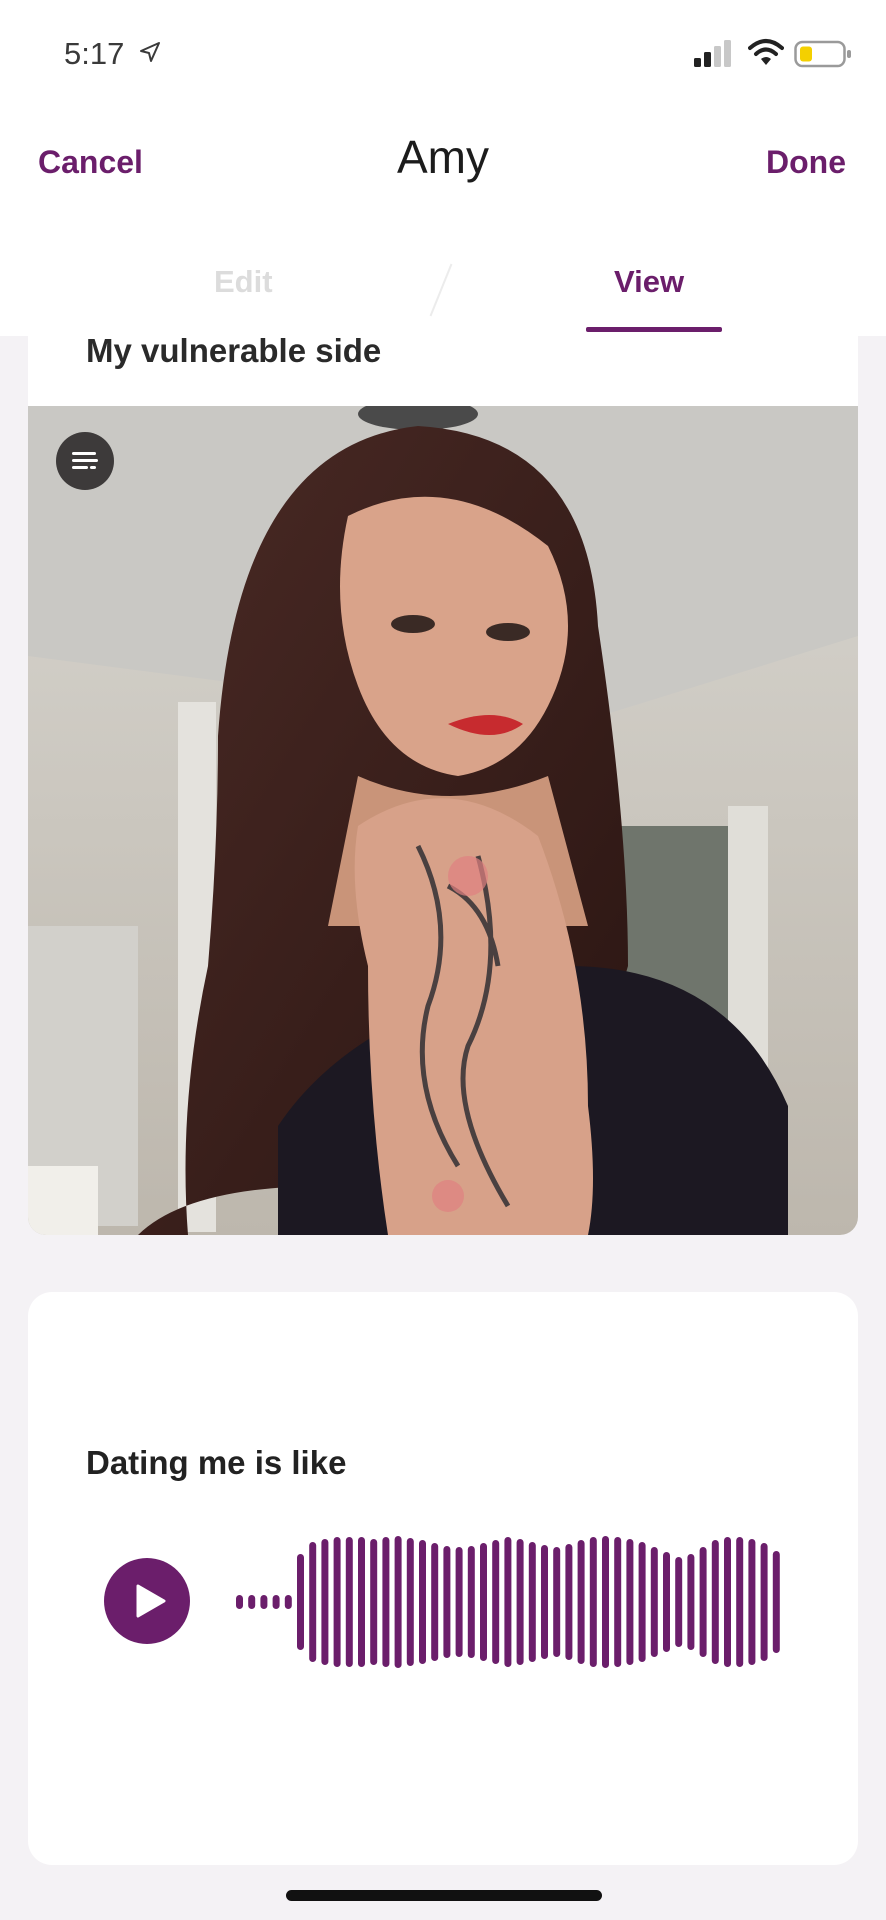  I want to click on tab-edit: Edit, so click(243, 282).